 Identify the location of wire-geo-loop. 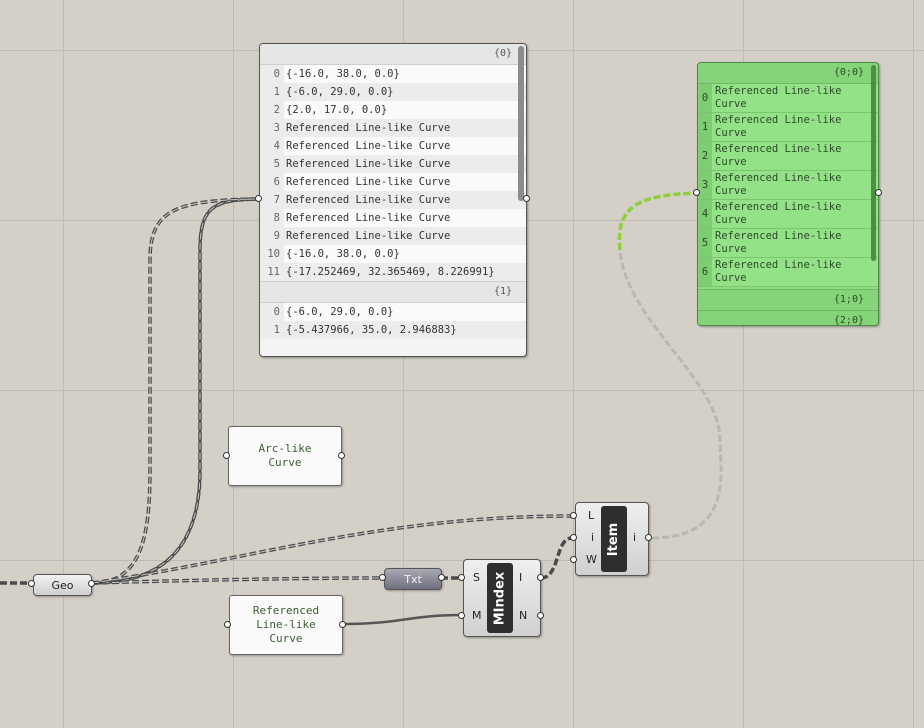
(175, 391).